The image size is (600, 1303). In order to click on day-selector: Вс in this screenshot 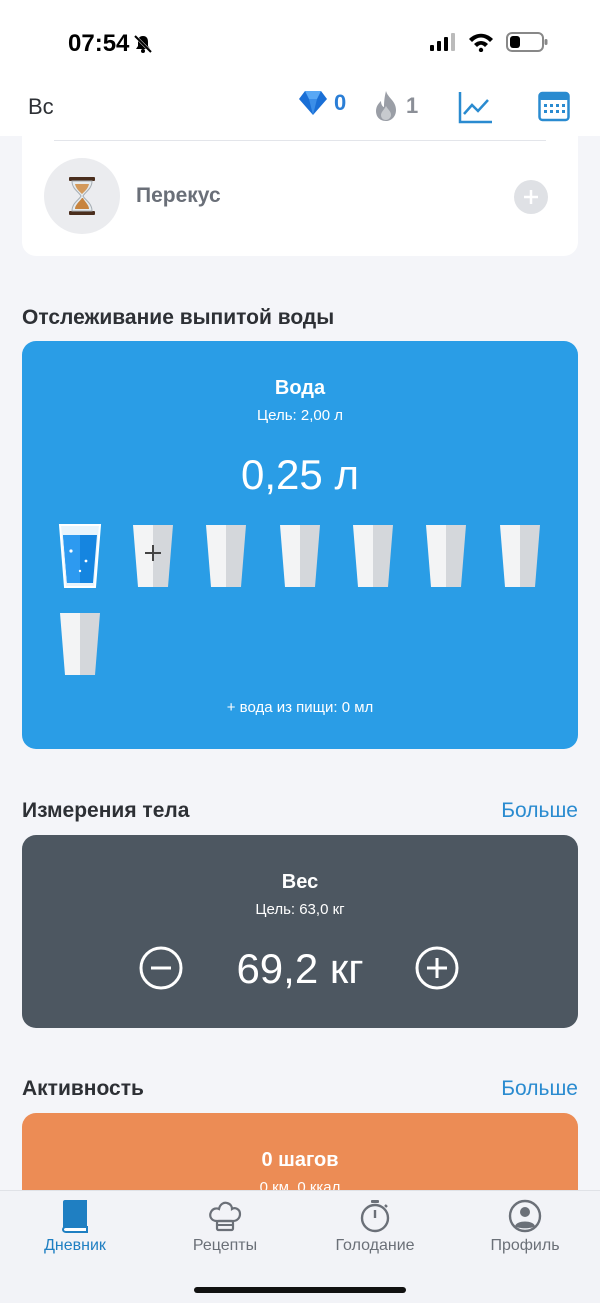, I will do `click(41, 107)`.